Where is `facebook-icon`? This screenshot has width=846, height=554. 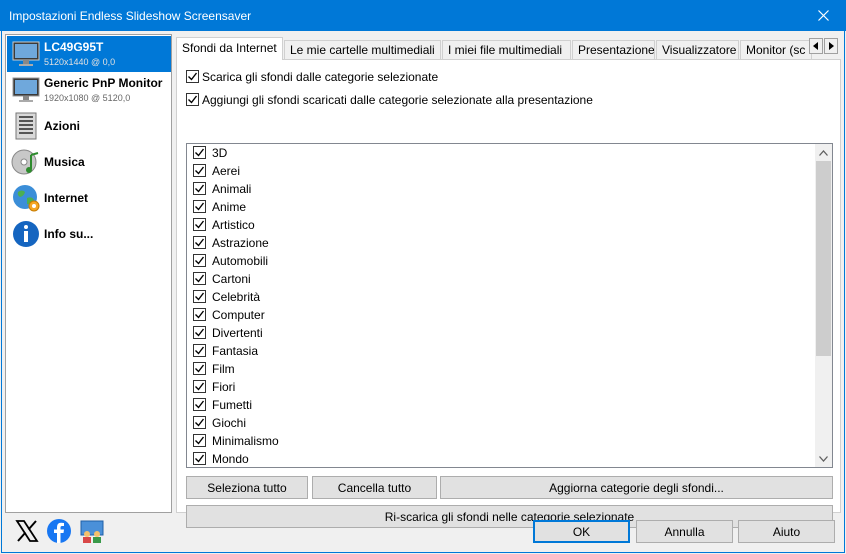
facebook-icon is located at coordinates (59, 531).